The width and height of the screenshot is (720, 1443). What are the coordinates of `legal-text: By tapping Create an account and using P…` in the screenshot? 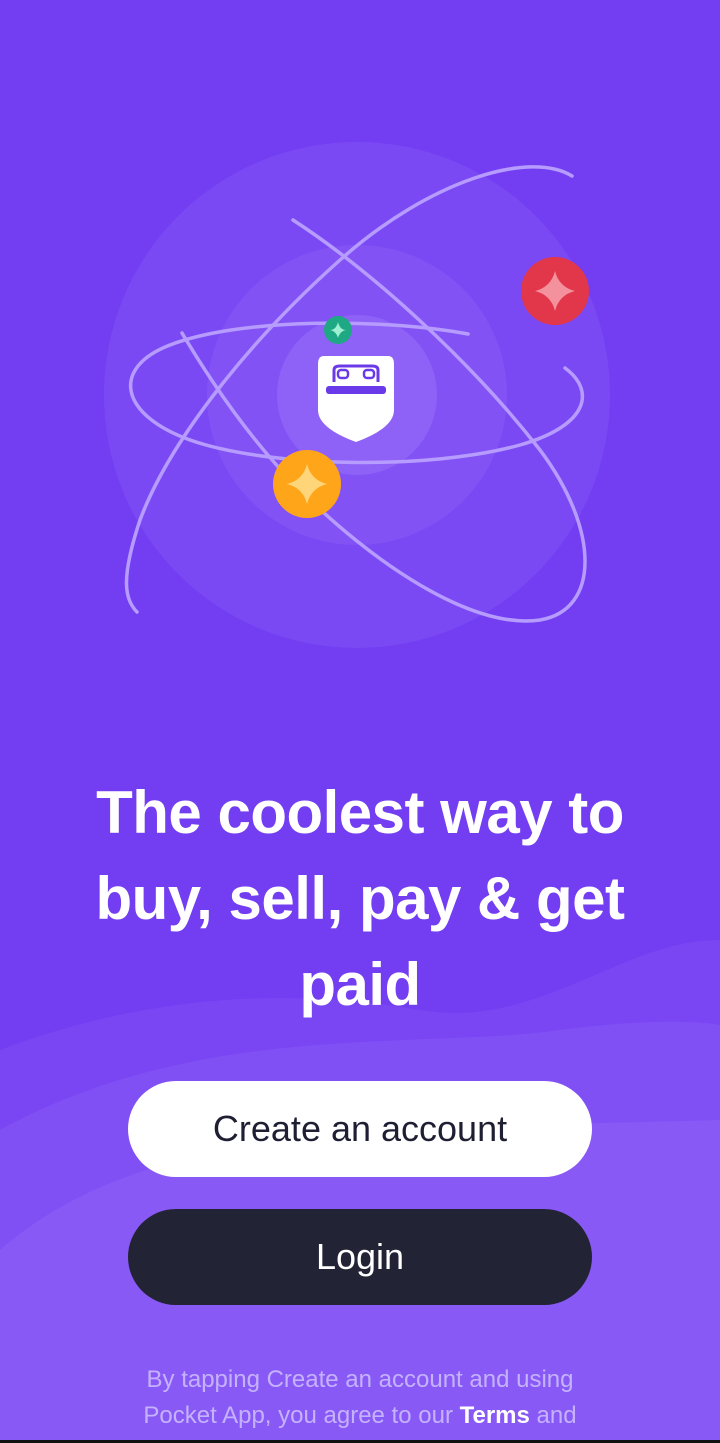 It's located at (360, 1398).